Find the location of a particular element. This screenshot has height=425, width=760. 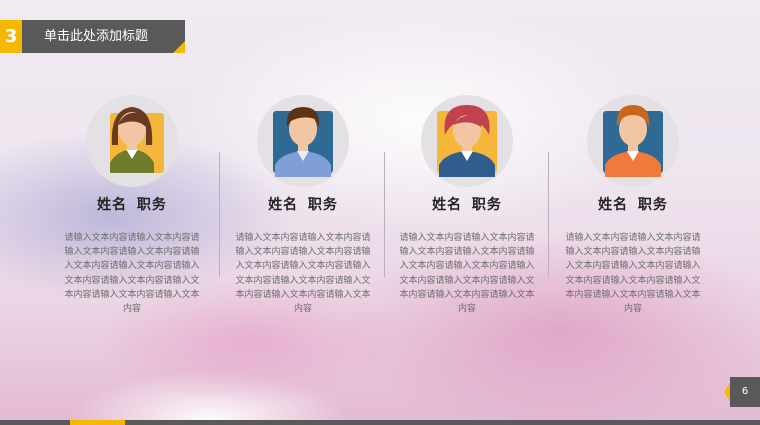

slide-title: 单击此处添加标题 is located at coordinates (103, 36).